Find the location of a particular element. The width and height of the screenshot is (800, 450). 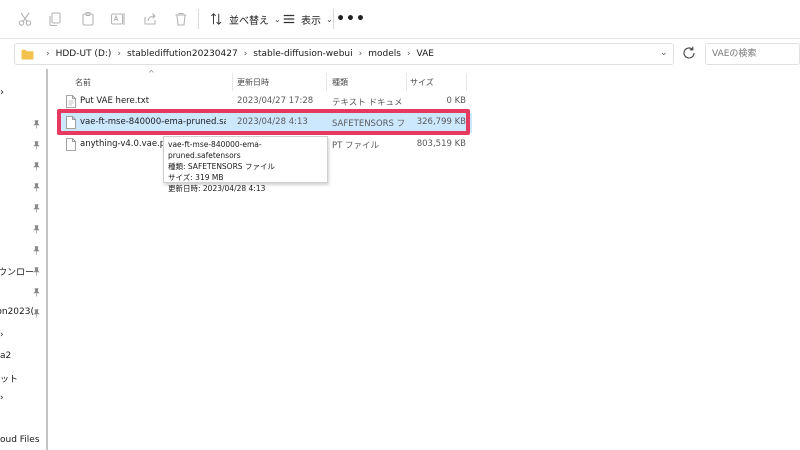

highlight-annotation is located at coordinates (263, 122).